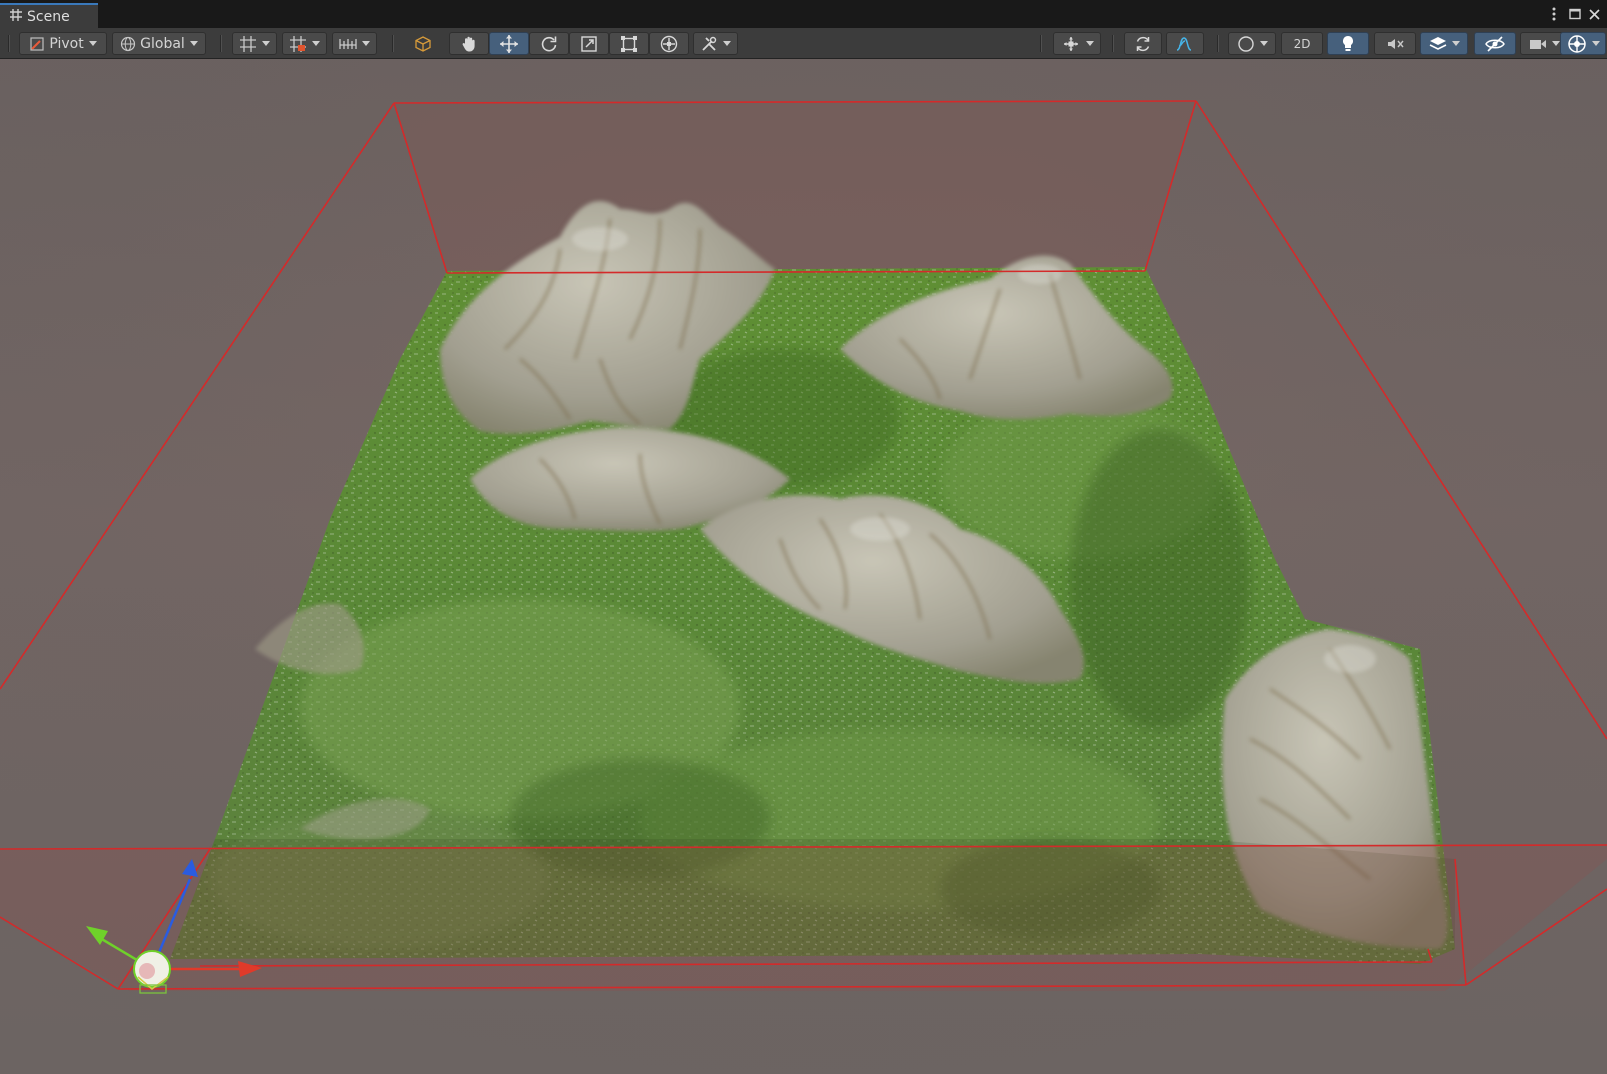 The width and height of the screenshot is (1607, 1074). I want to click on transform-tool-icon, so click(669, 44).